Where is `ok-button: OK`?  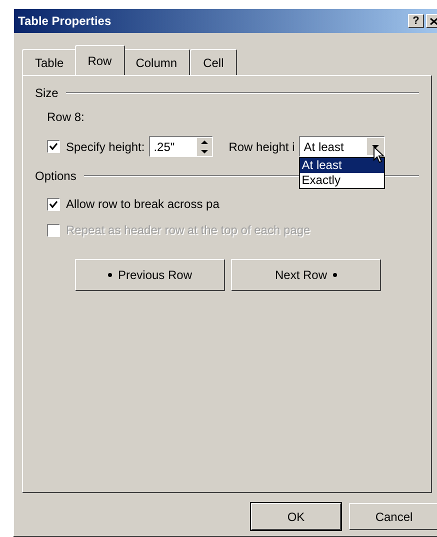
ok-button: OK is located at coordinates (296, 516).